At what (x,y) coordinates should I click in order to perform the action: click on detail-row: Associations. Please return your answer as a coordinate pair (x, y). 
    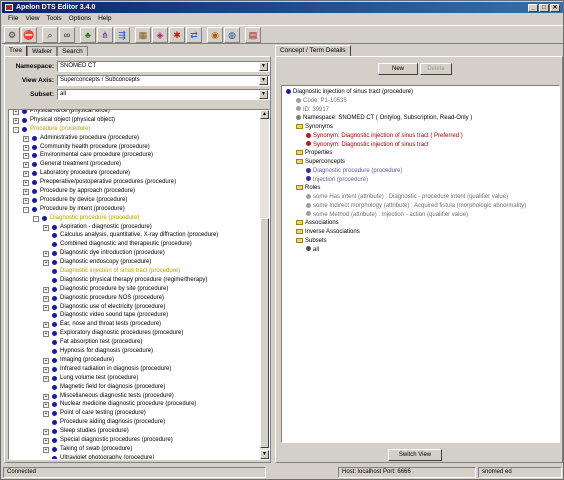
    Looking at the image, I should click on (317, 223).